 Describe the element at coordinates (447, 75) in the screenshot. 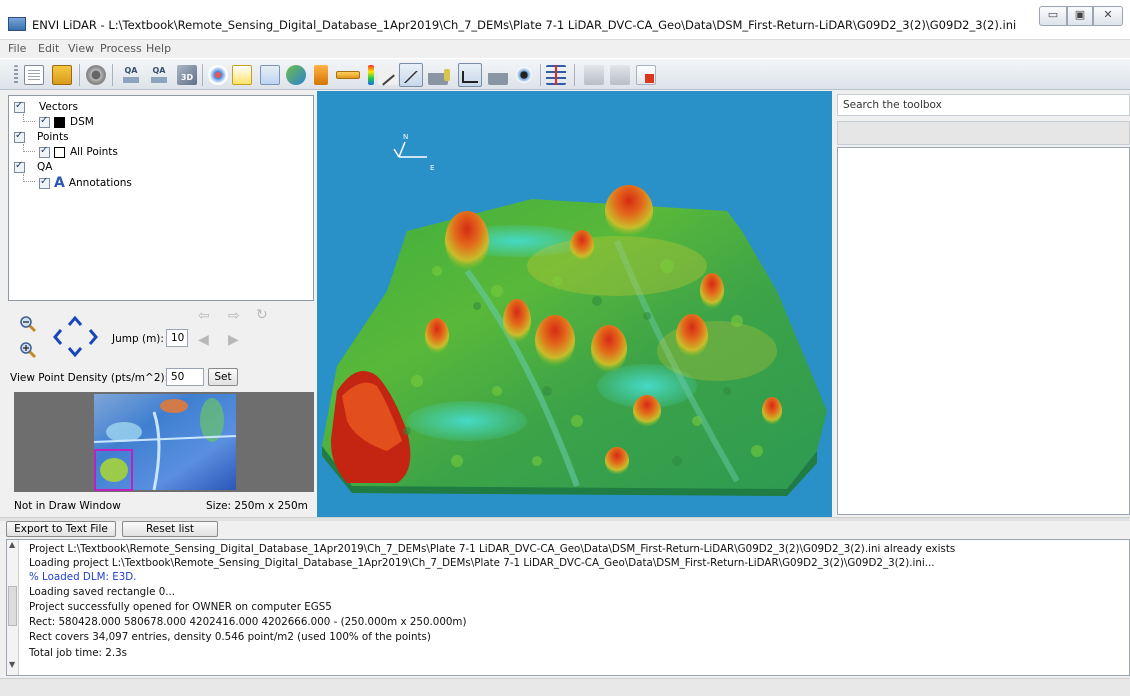

I see `marker-icon` at that location.